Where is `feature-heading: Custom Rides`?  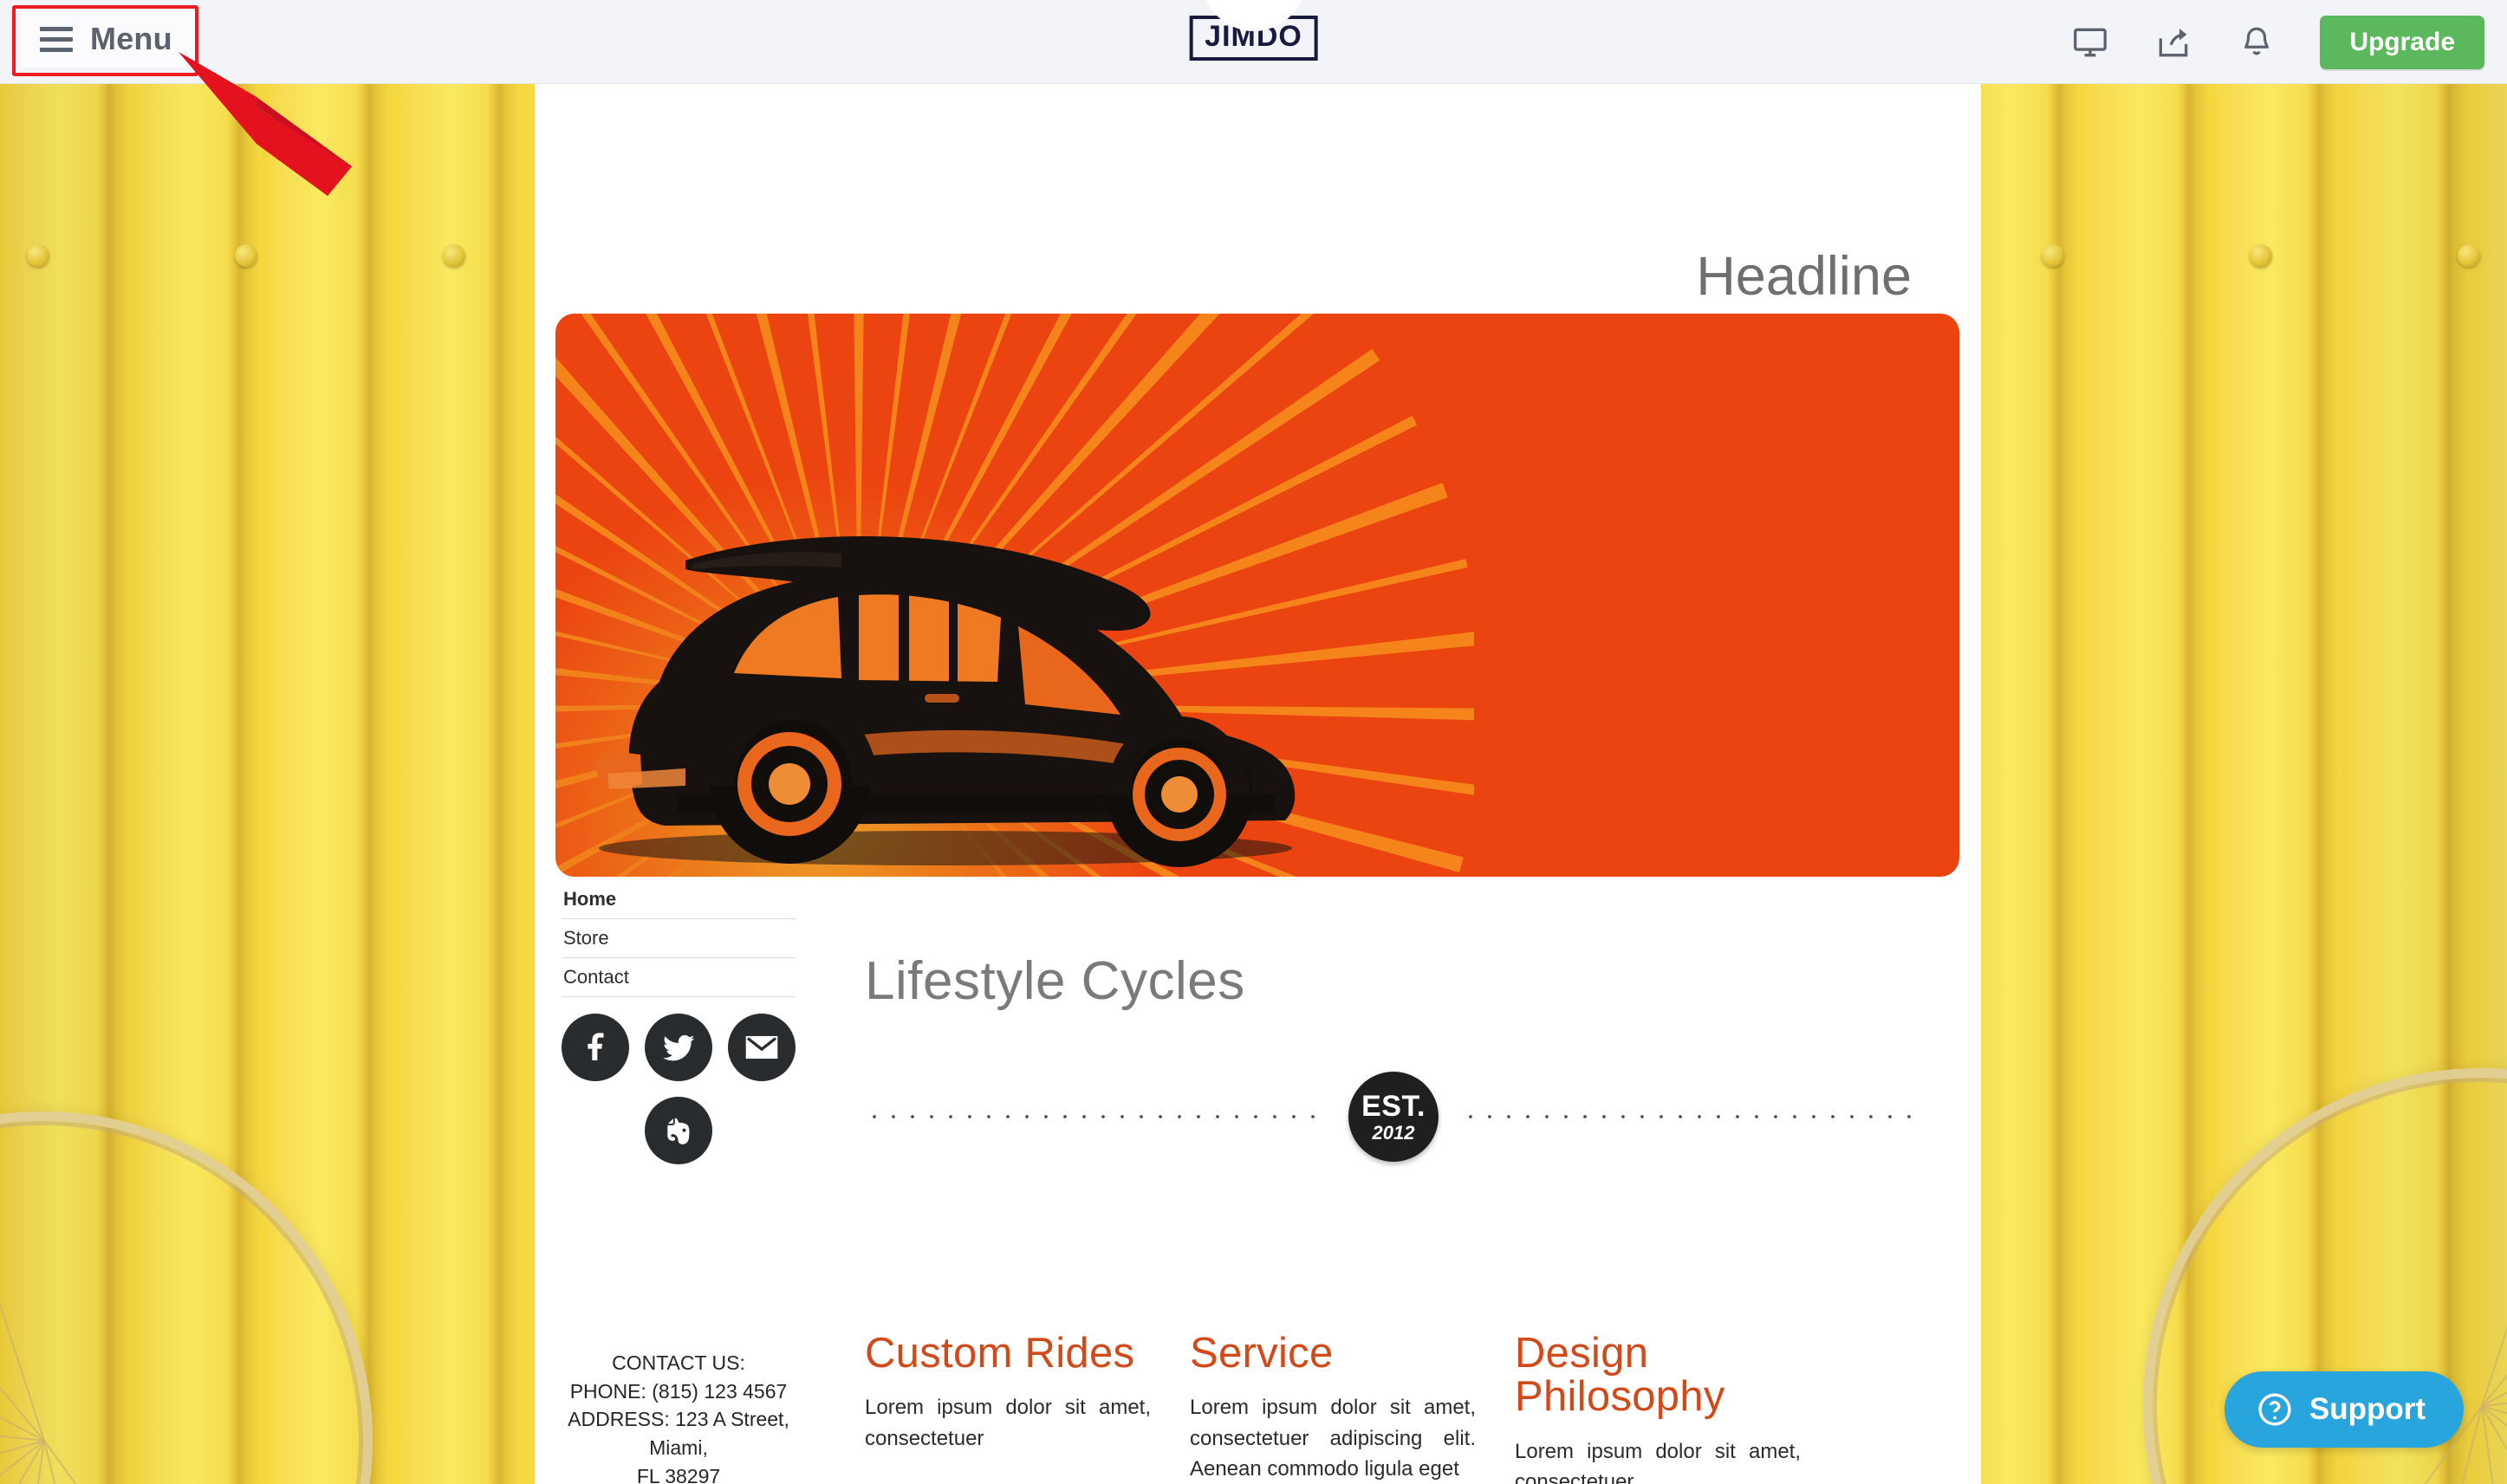
feature-heading: Custom Rides is located at coordinates (1000, 1353).